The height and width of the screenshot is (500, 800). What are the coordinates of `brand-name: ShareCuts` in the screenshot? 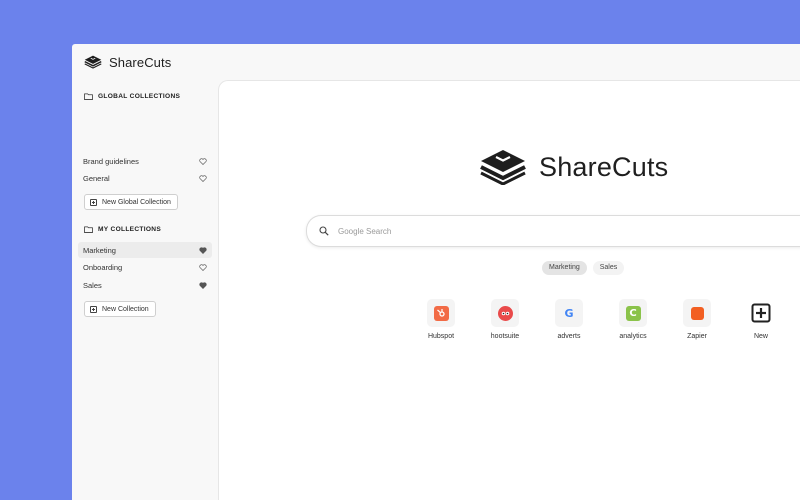 It's located at (604, 166).